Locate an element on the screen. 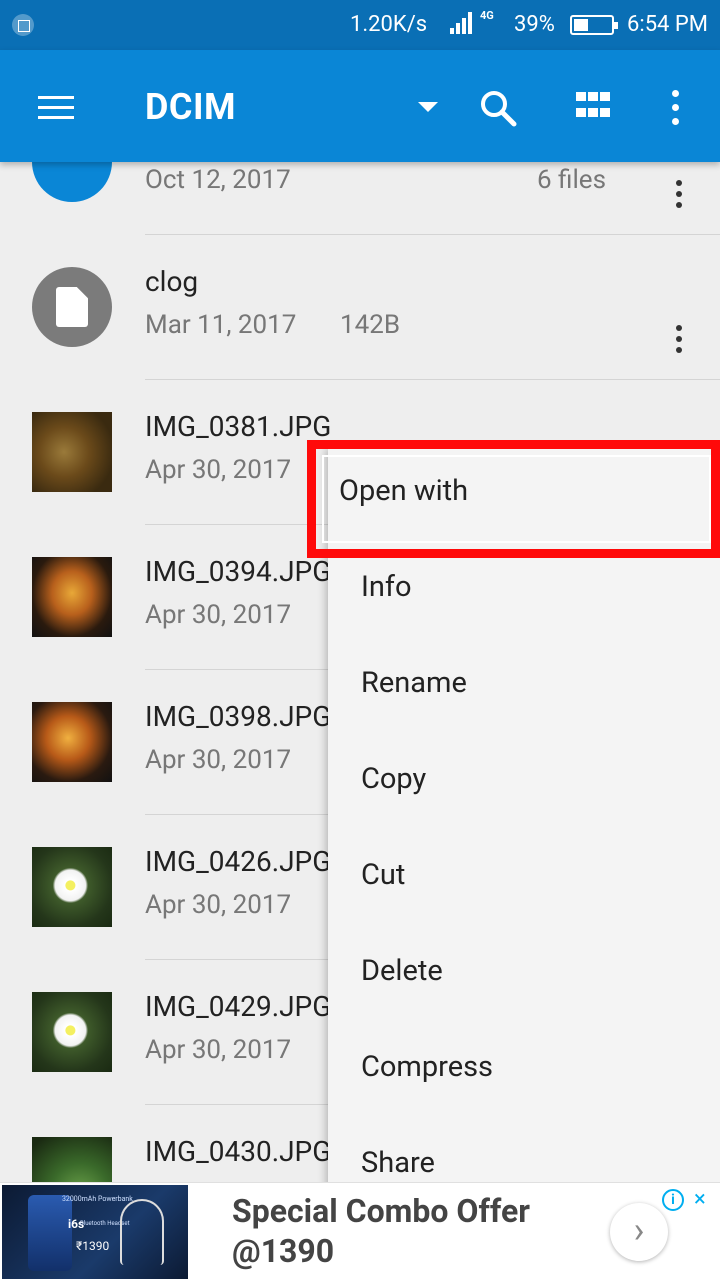 The image size is (720, 1280). menu-item-copy: Copy is located at coordinates (524, 782).